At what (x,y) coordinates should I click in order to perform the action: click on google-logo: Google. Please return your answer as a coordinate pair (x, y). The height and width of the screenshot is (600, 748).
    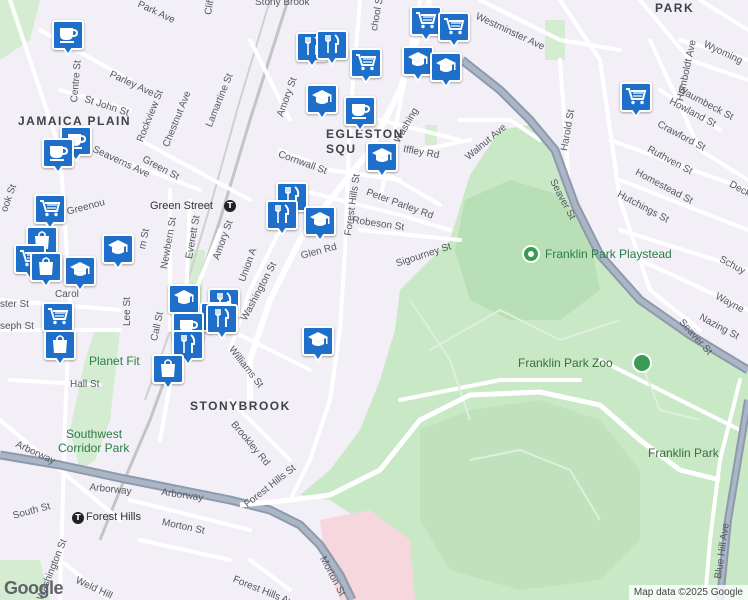
    Looking at the image, I should click on (34, 588).